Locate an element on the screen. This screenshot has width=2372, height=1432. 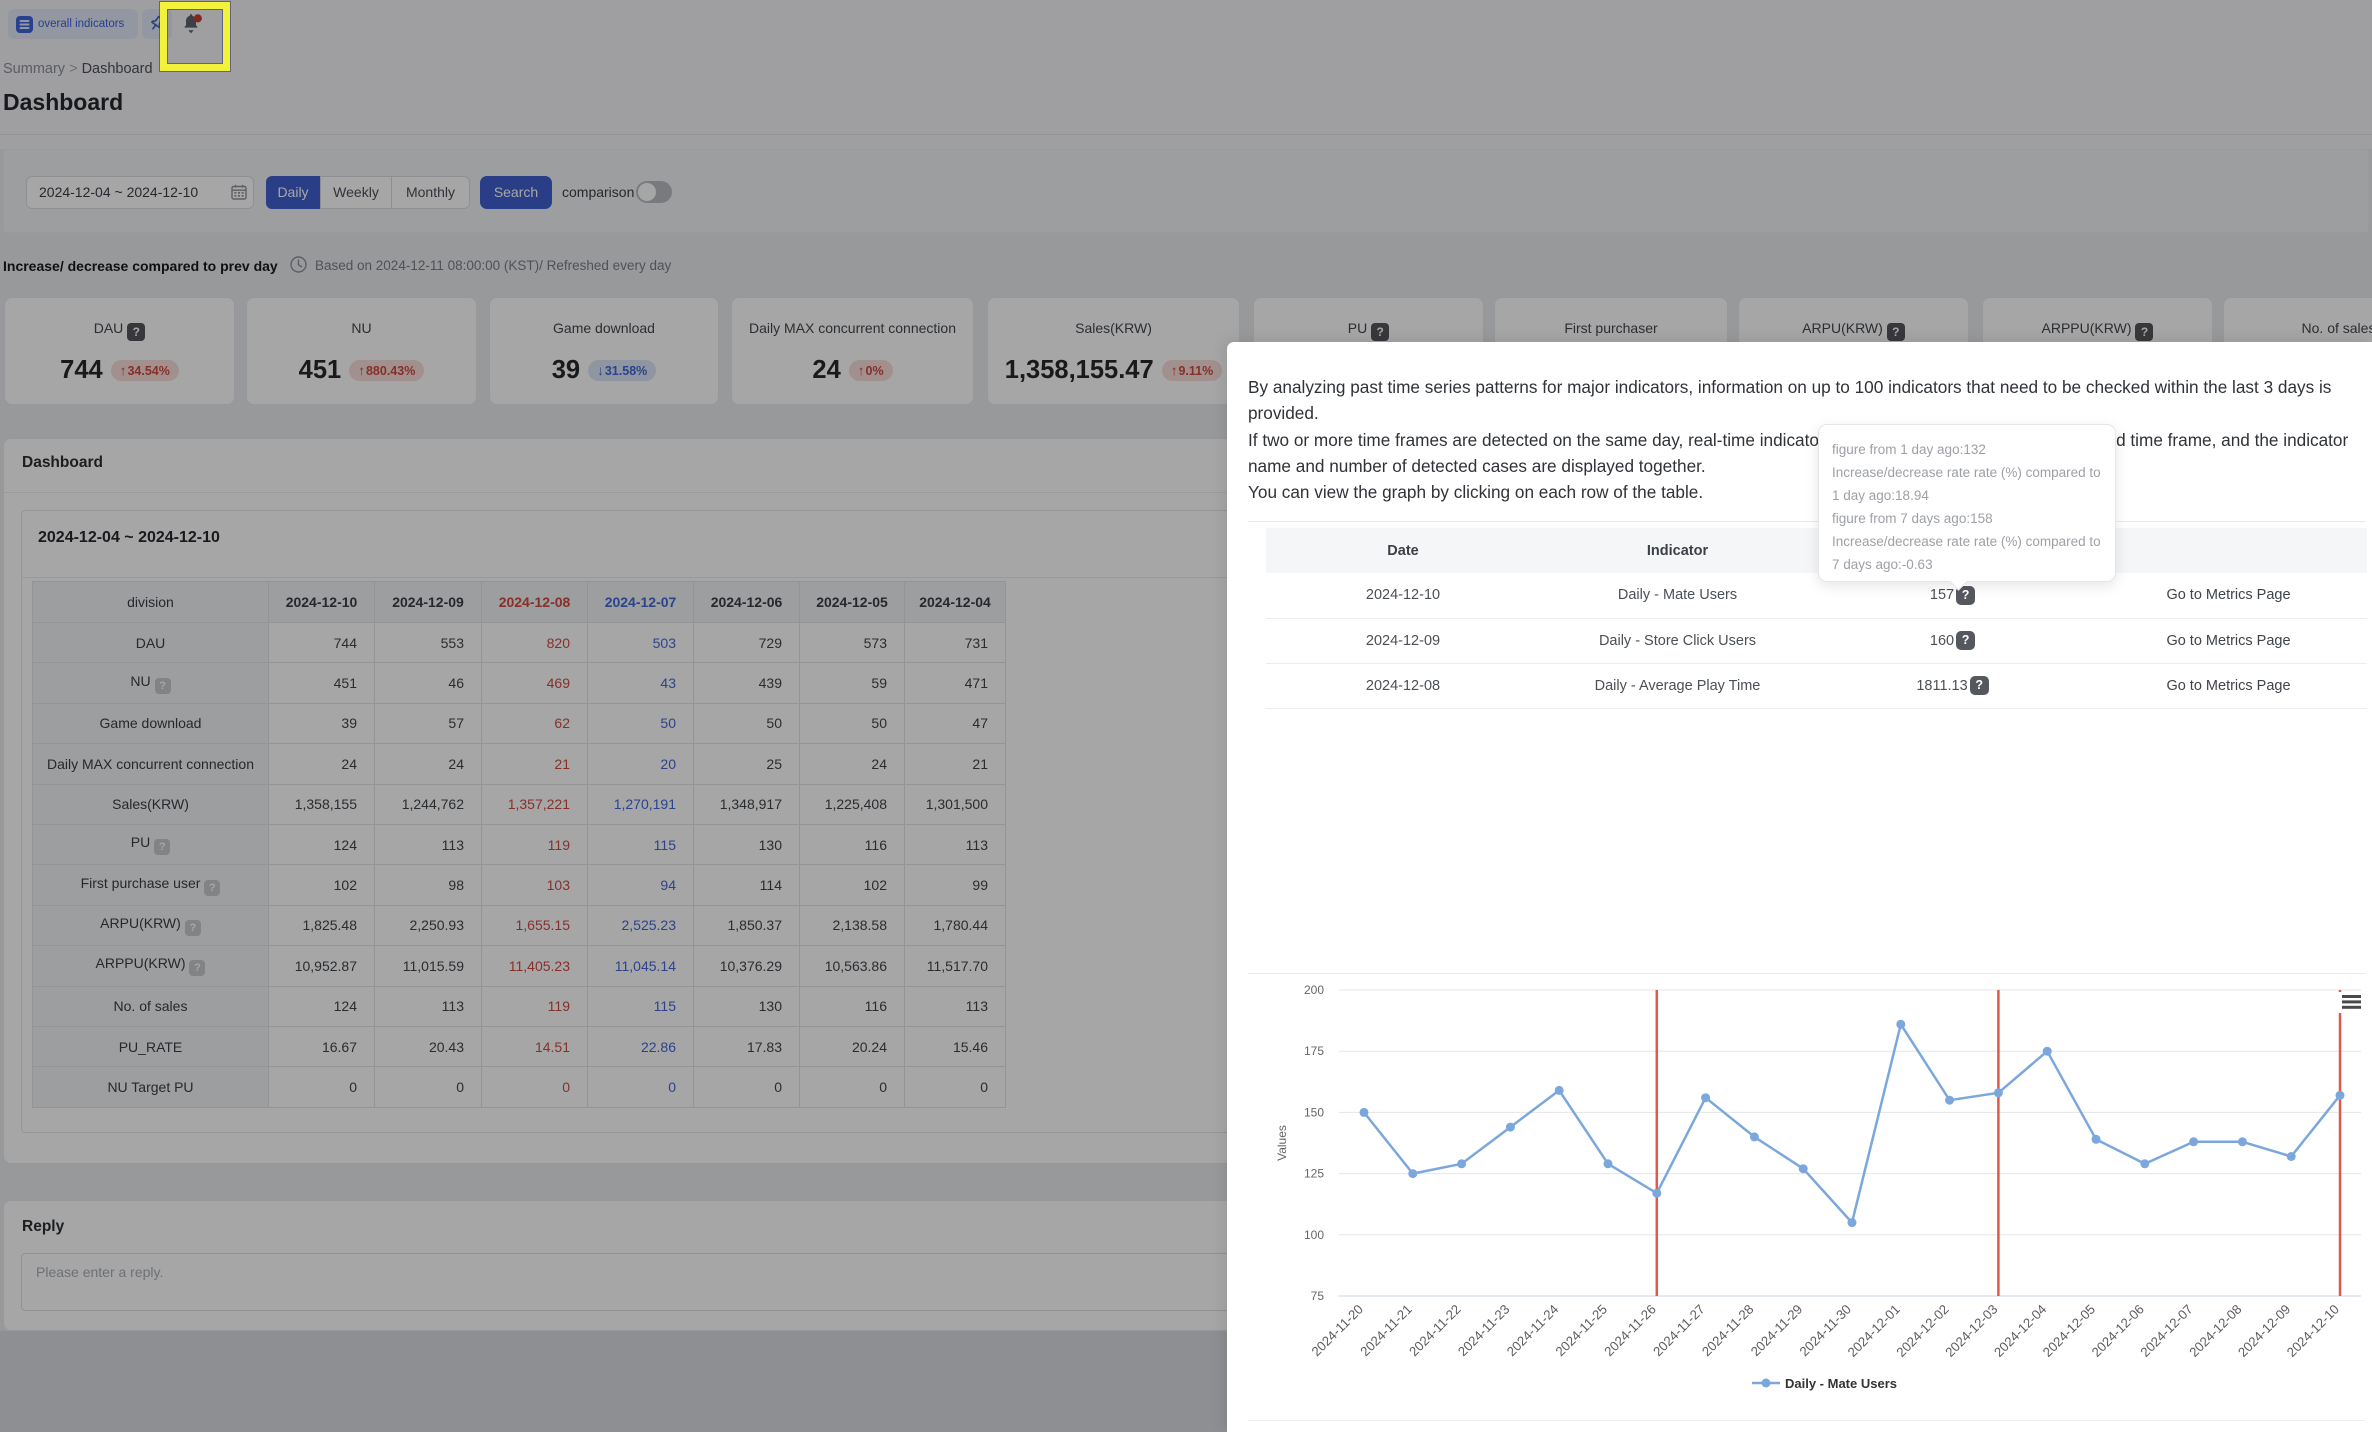
svg-text: 2024-11-25 is located at coordinates (1582, 1331).